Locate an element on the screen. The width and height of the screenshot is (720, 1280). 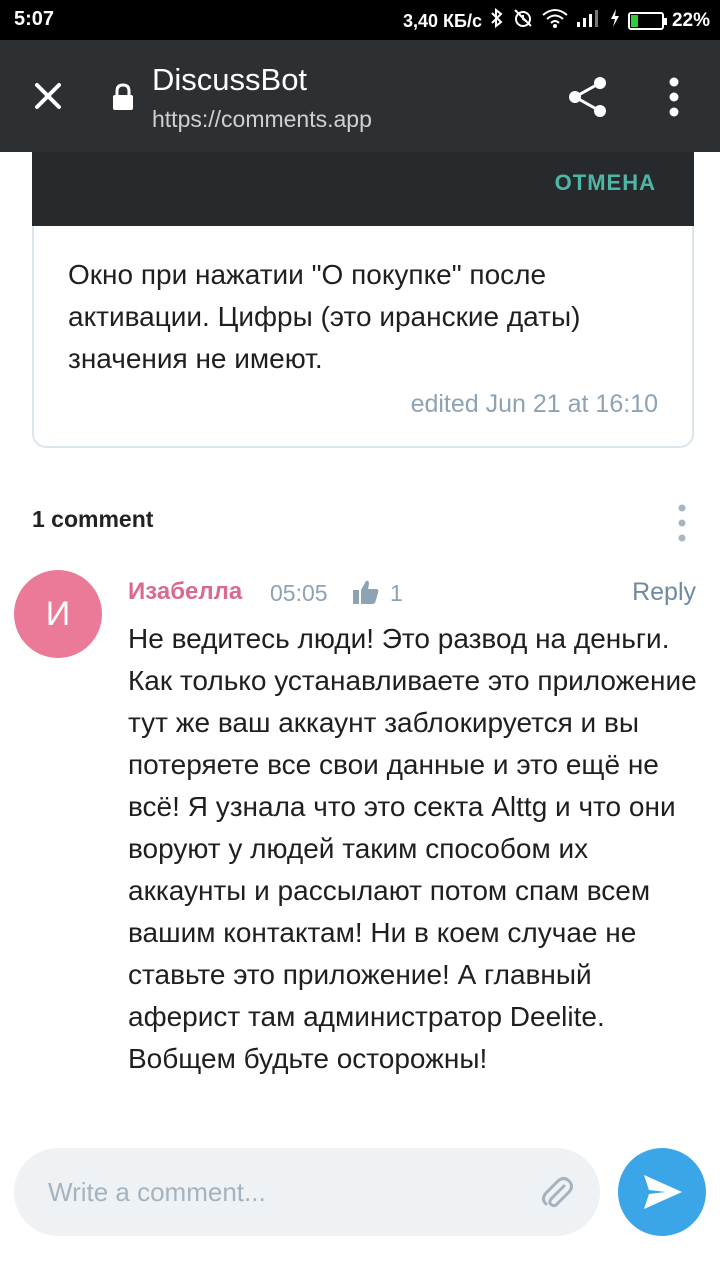
status-time: 5:07 is located at coordinates (34, 19).